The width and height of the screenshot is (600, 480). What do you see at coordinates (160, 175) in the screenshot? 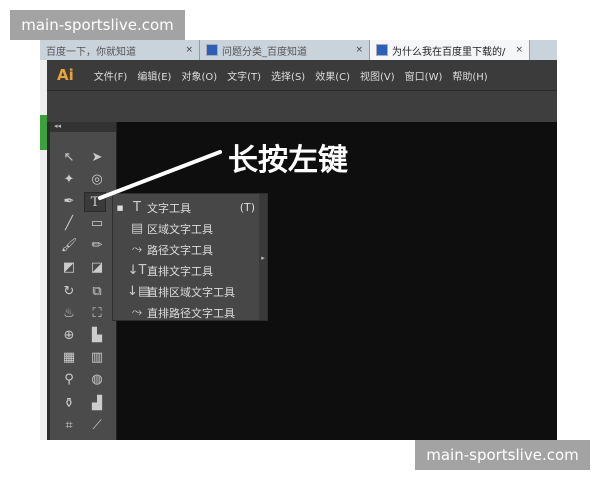
I see `annotation-arrow` at bounding box center [160, 175].